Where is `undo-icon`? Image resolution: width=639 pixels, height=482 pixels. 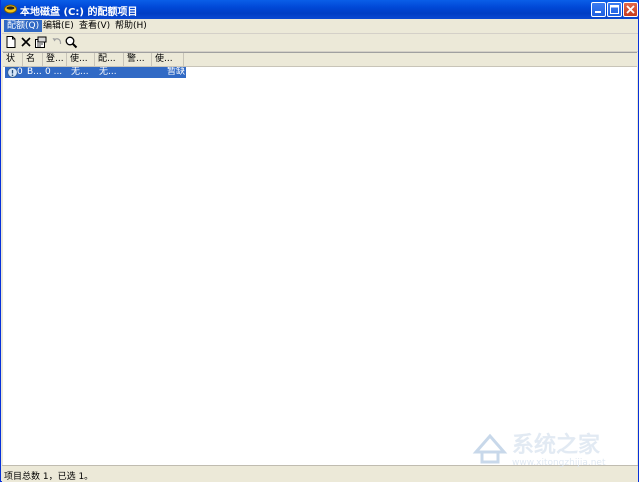
undo-icon is located at coordinates (57, 41).